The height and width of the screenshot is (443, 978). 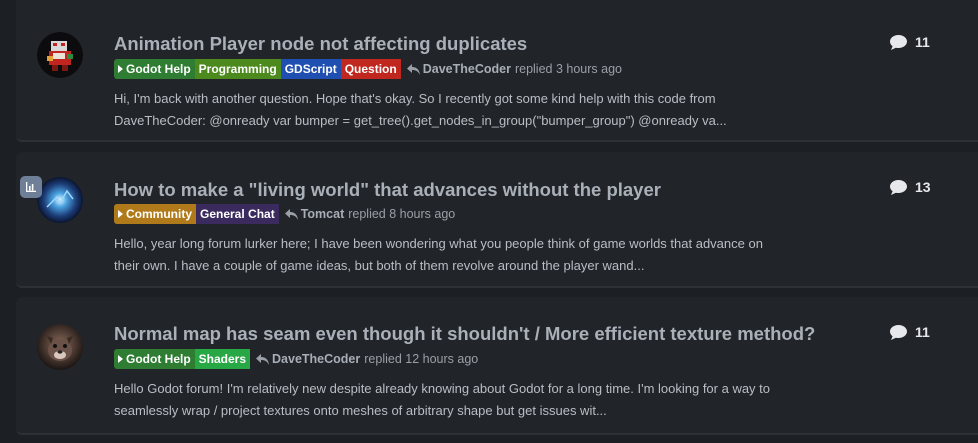 What do you see at coordinates (222, 359) in the screenshot?
I see `tag-shaders: Shaders` at bounding box center [222, 359].